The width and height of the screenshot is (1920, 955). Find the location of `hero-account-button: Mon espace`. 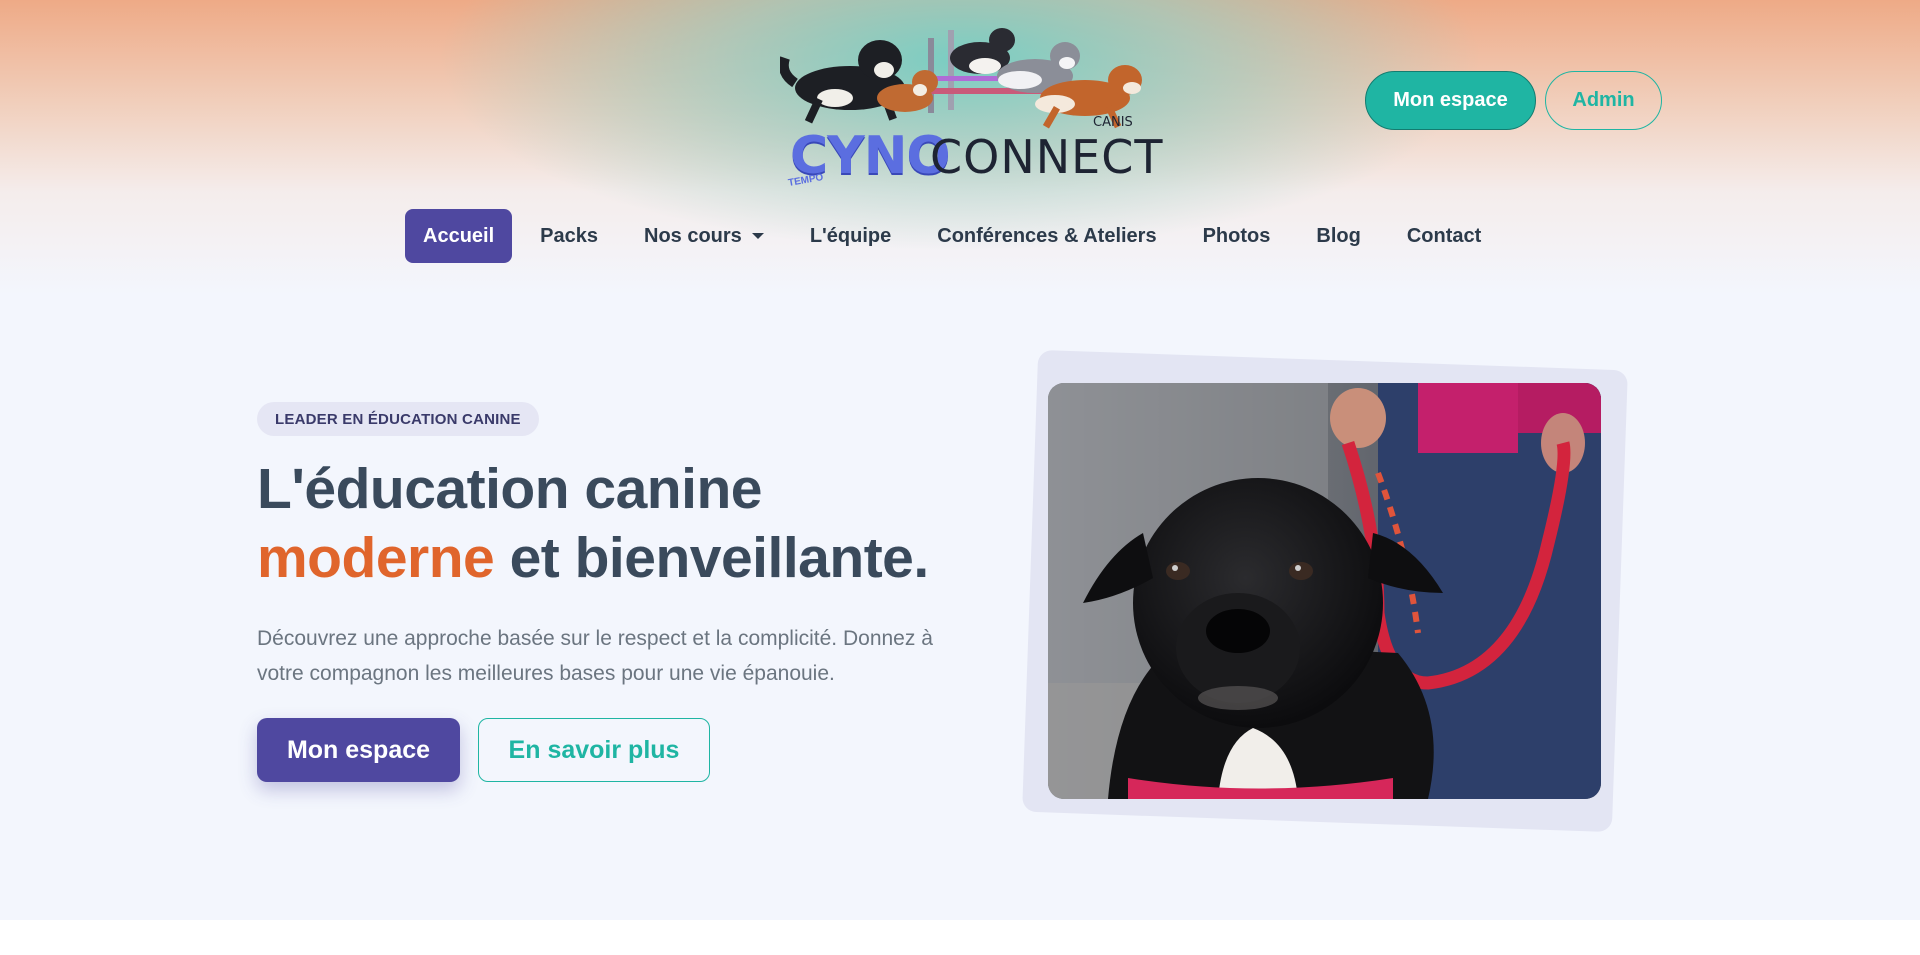

hero-account-button: Mon espace is located at coordinates (358, 750).